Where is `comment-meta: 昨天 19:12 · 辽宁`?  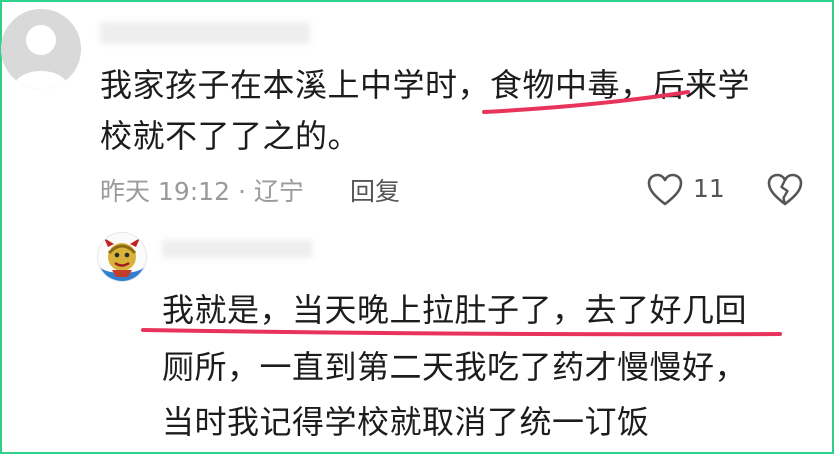 comment-meta: 昨天 19:12 · 辽宁 is located at coordinates (202, 191).